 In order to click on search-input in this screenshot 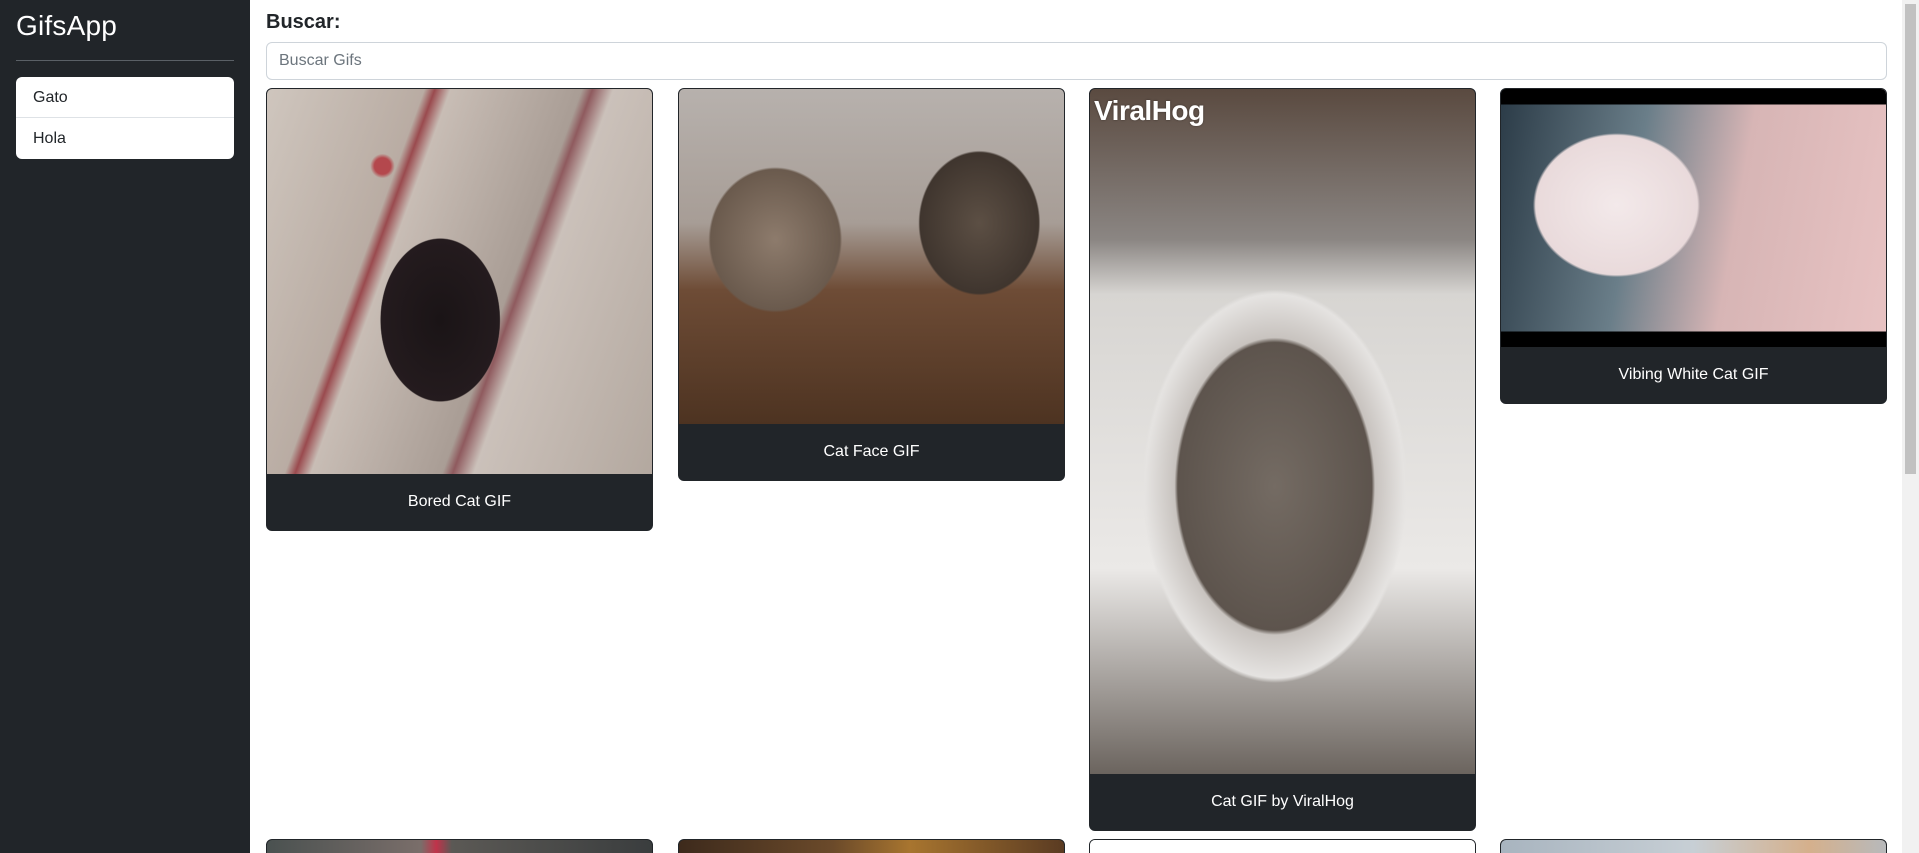, I will do `click(1076, 61)`.